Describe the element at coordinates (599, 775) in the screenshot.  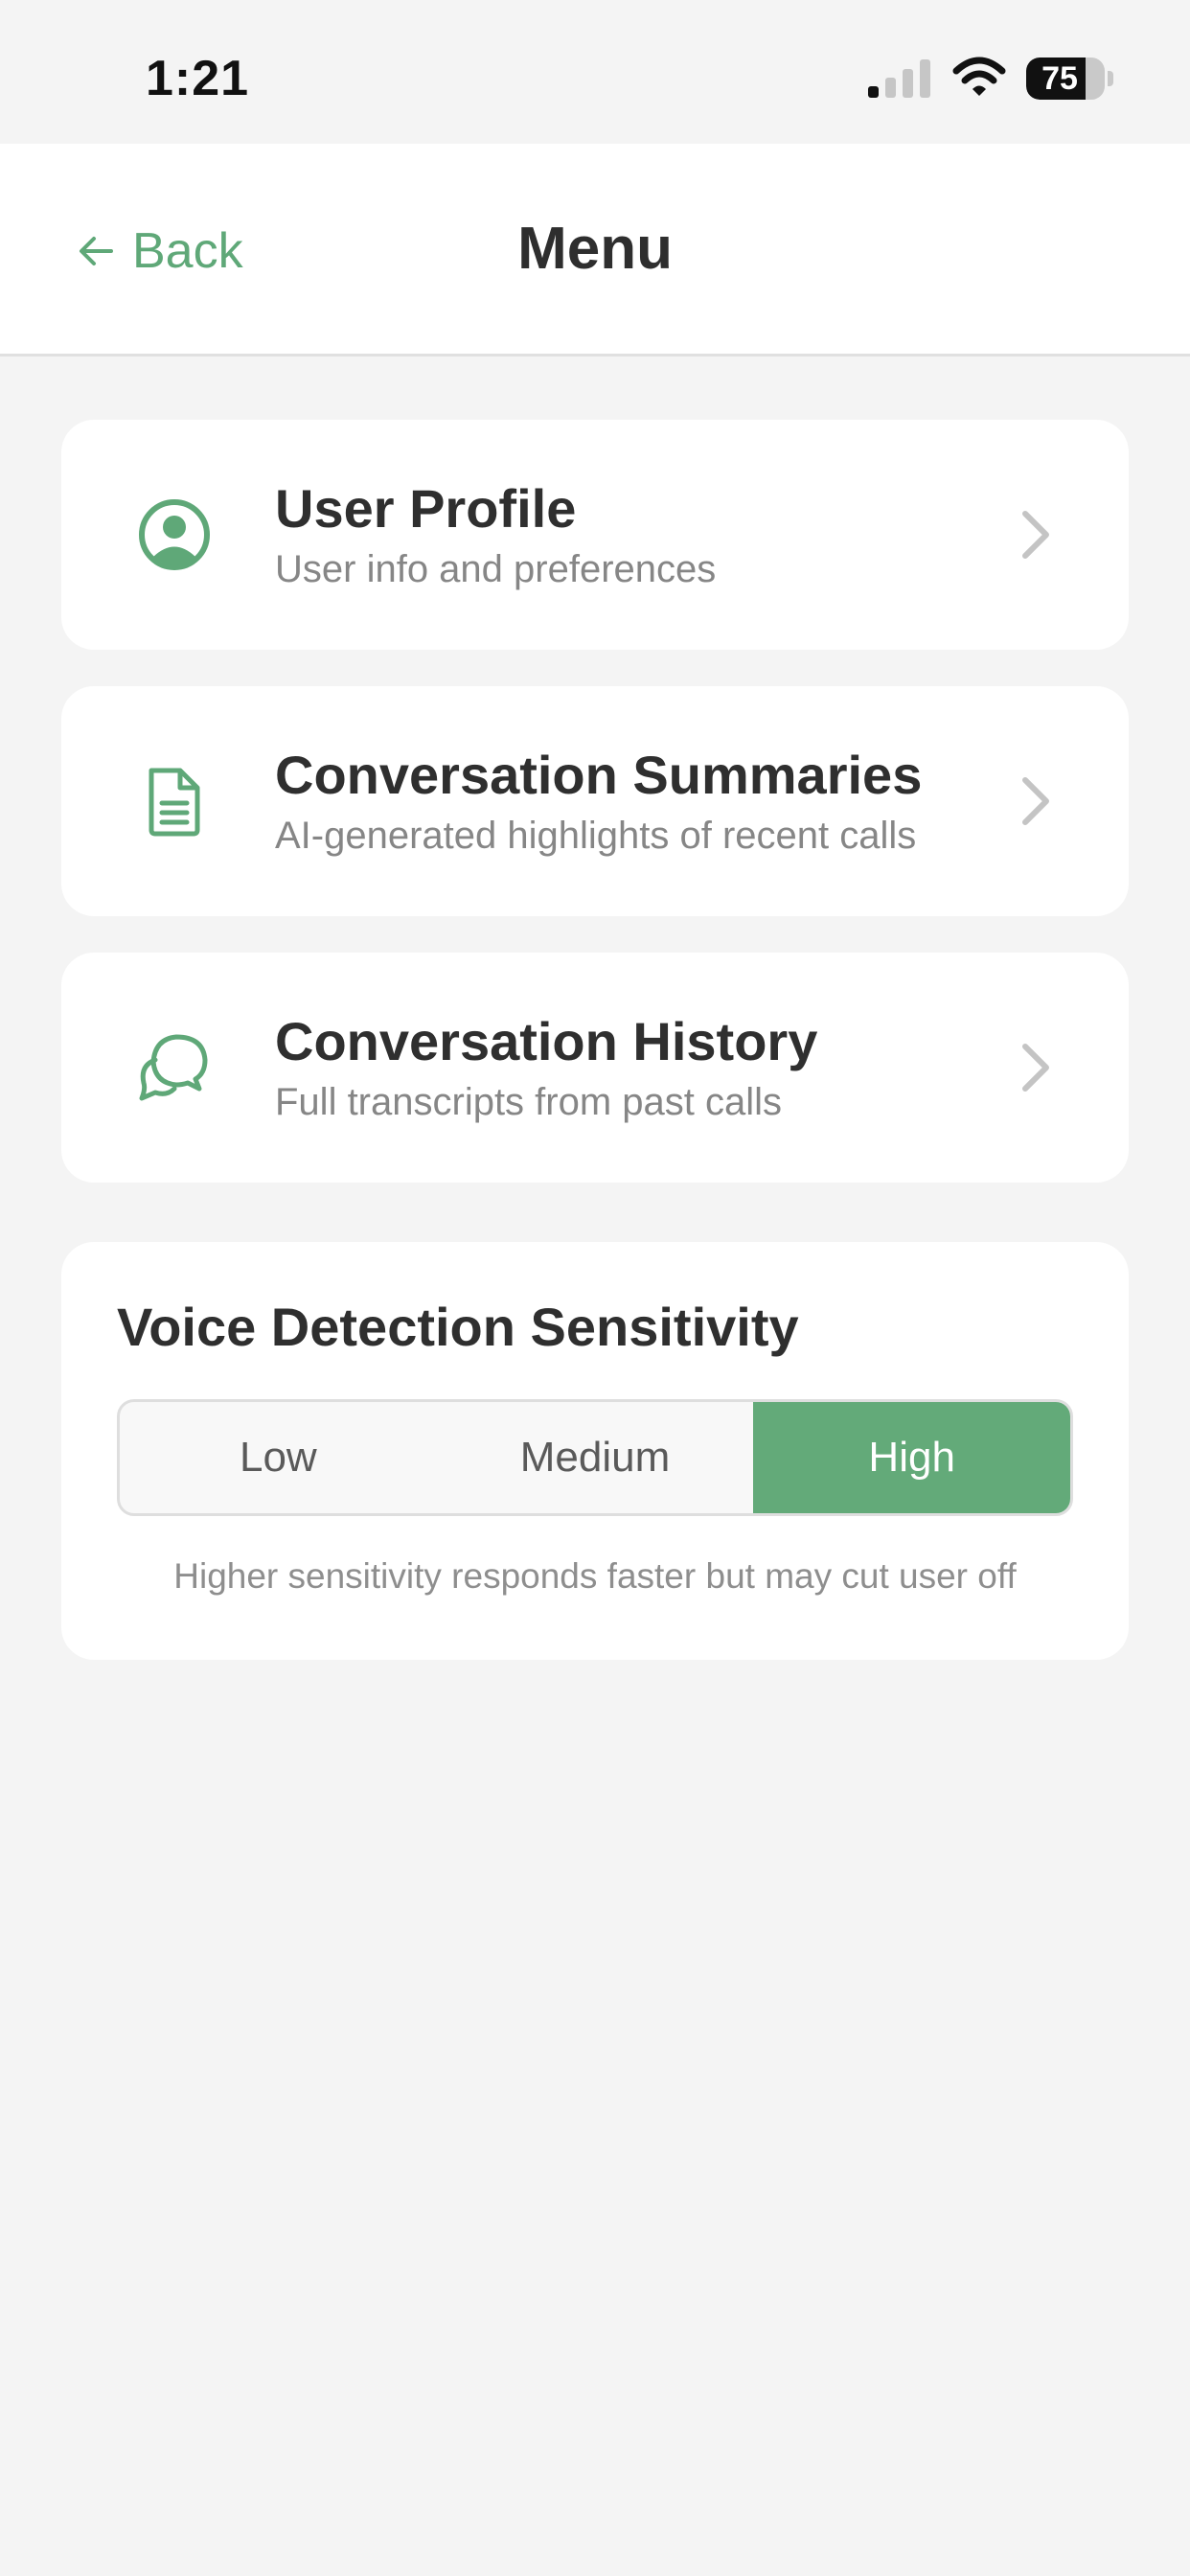
I see `menu-item-title: Conversation Summaries` at that location.